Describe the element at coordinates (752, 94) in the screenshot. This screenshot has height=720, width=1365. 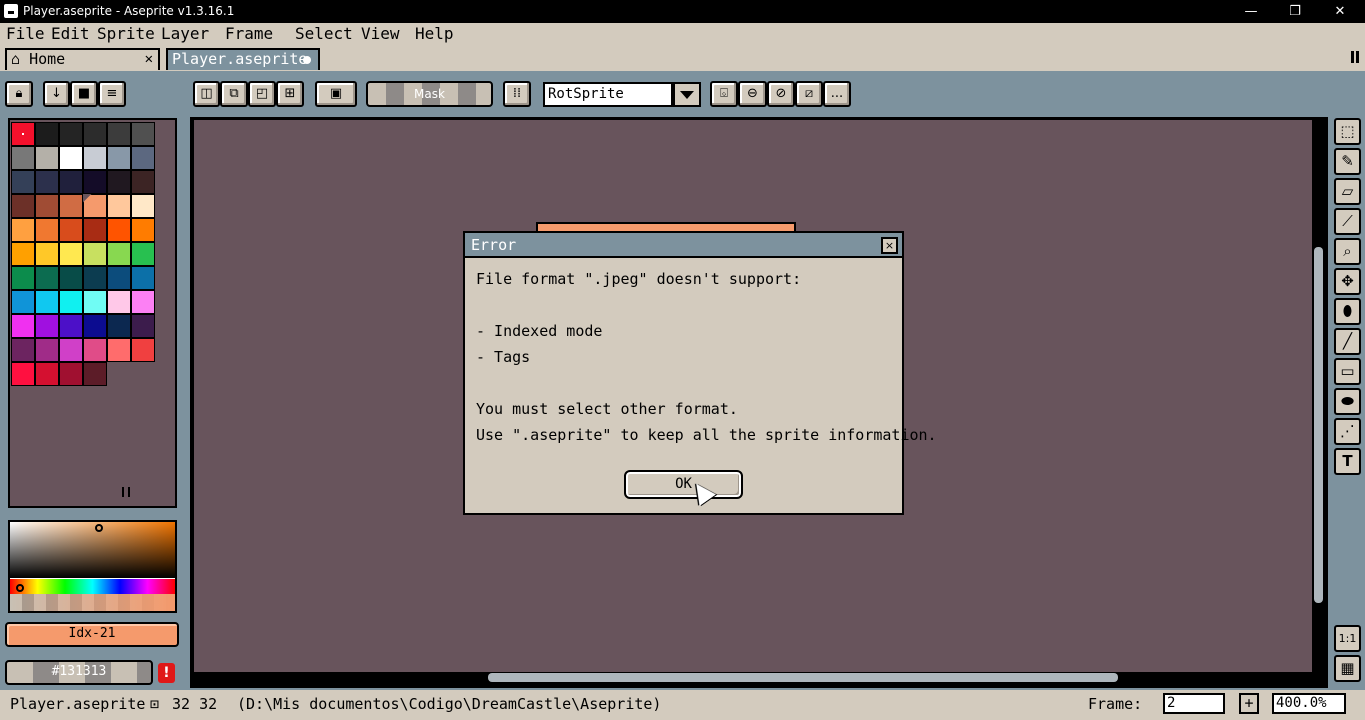
I see `transform-option-2-button: ⊖` at that location.